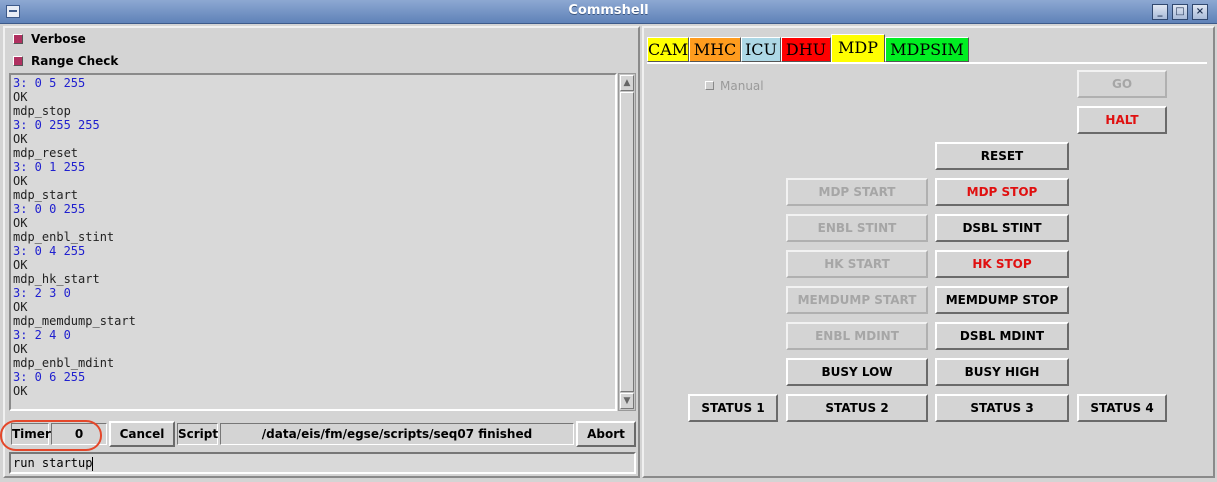 Image resolution: width=1217 pixels, height=482 pixels. What do you see at coordinates (1002, 156) in the screenshot?
I see `reset-button: RESET` at bounding box center [1002, 156].